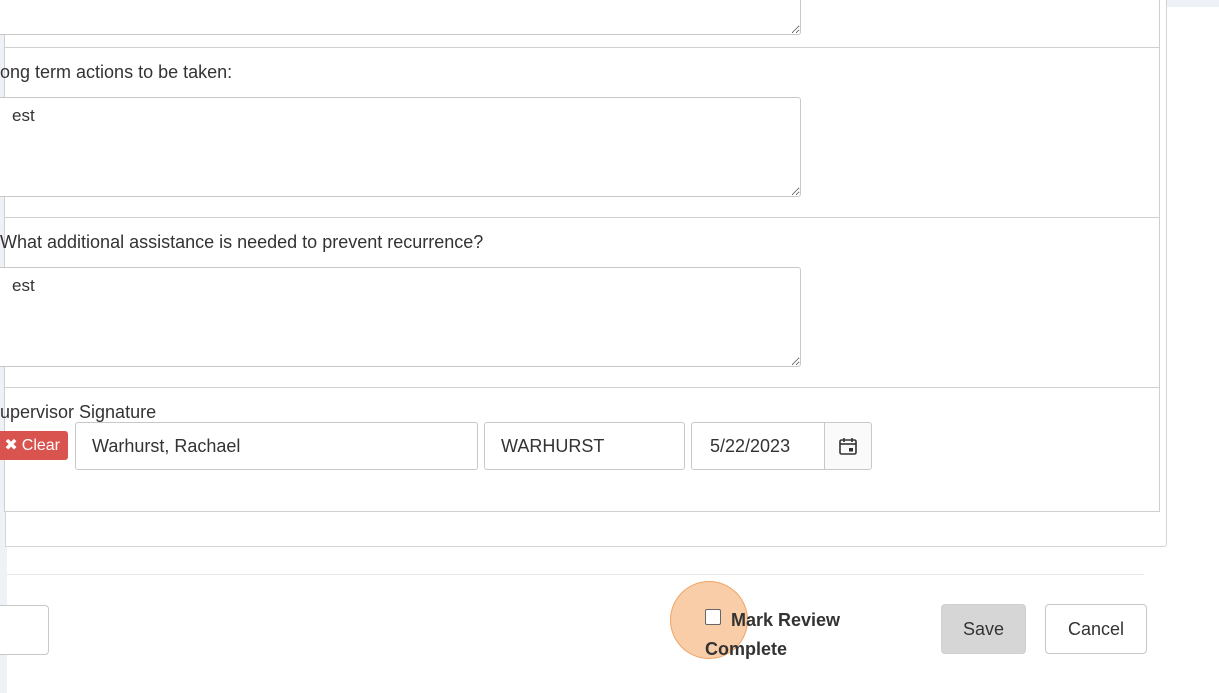 The height and width of the screenshot is (693, 1219). I want to click on signature-date-input, so click(758, 446).